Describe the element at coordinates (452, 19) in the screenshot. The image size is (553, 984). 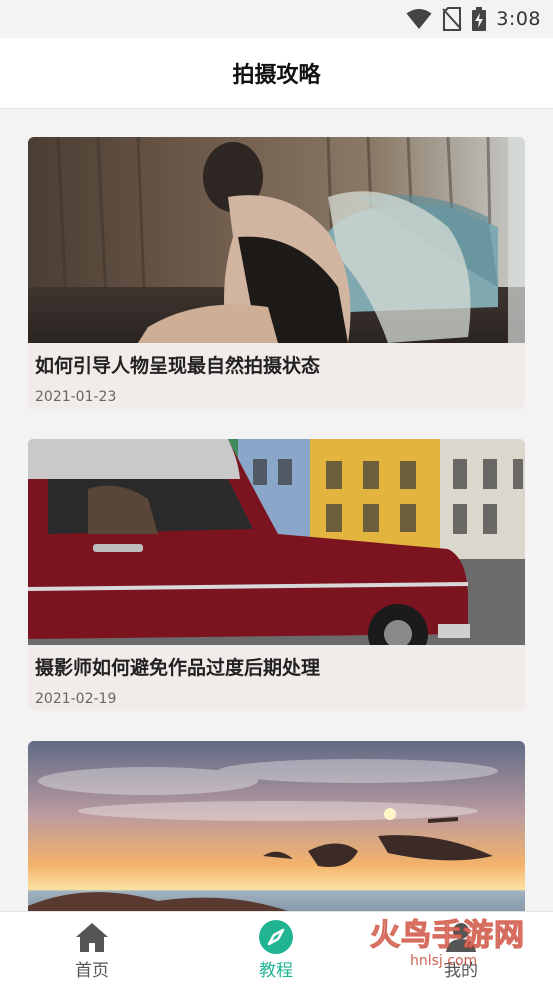
I see `no-sim-icon` at that location.